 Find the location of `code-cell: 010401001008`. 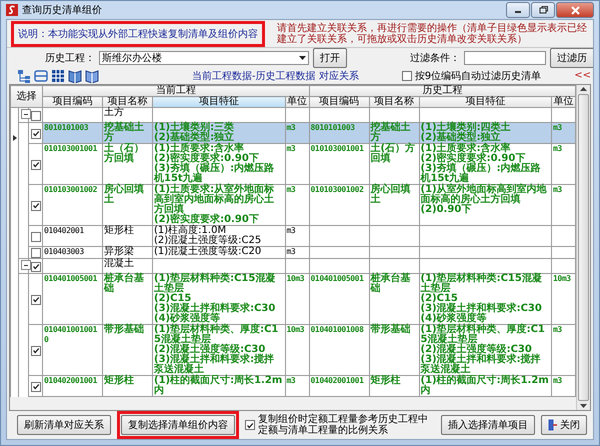

code-cell: 010401001008 is located at coordinates (339, 350).